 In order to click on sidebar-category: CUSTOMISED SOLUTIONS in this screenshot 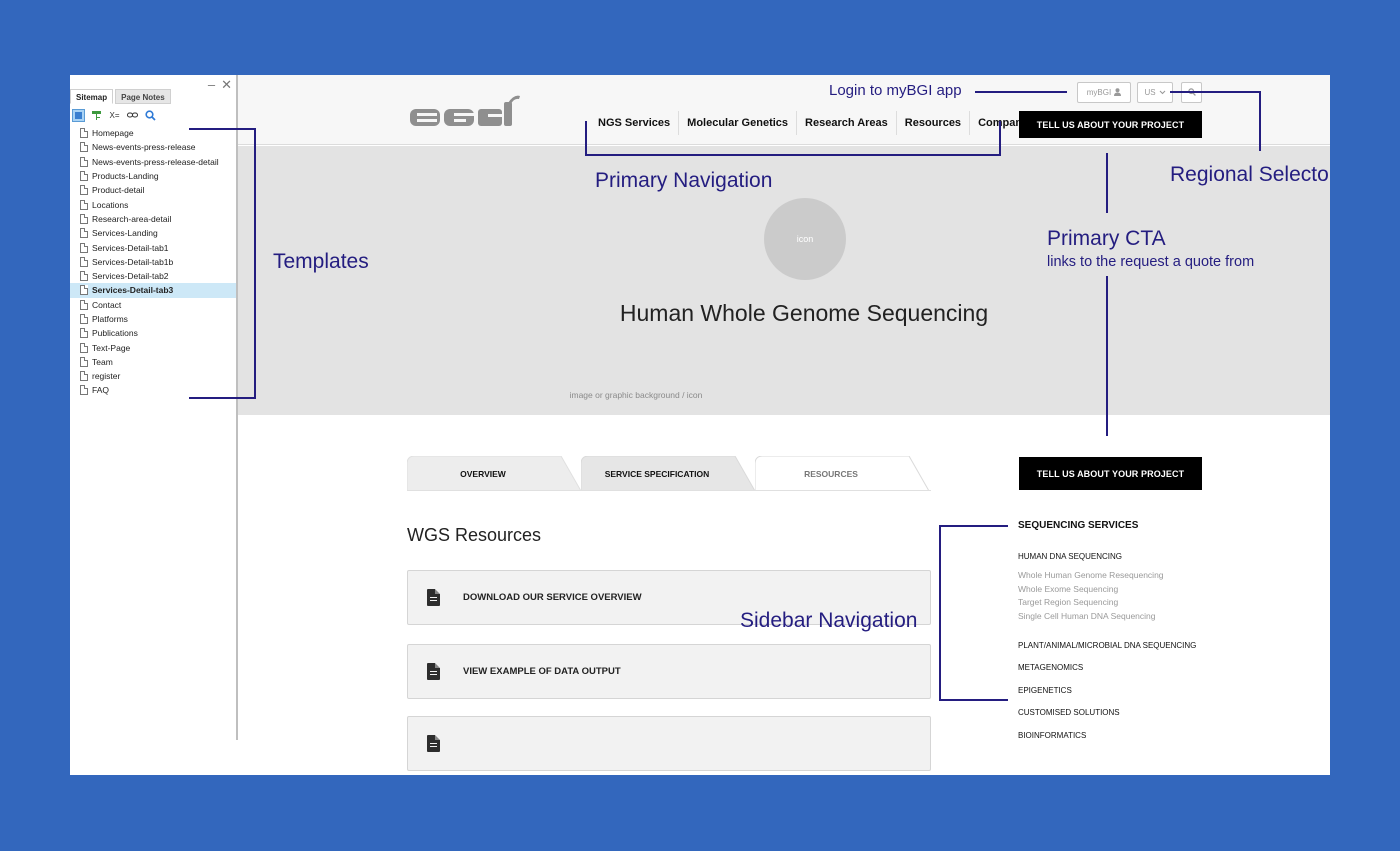, I will do `click(1069, 712)`.